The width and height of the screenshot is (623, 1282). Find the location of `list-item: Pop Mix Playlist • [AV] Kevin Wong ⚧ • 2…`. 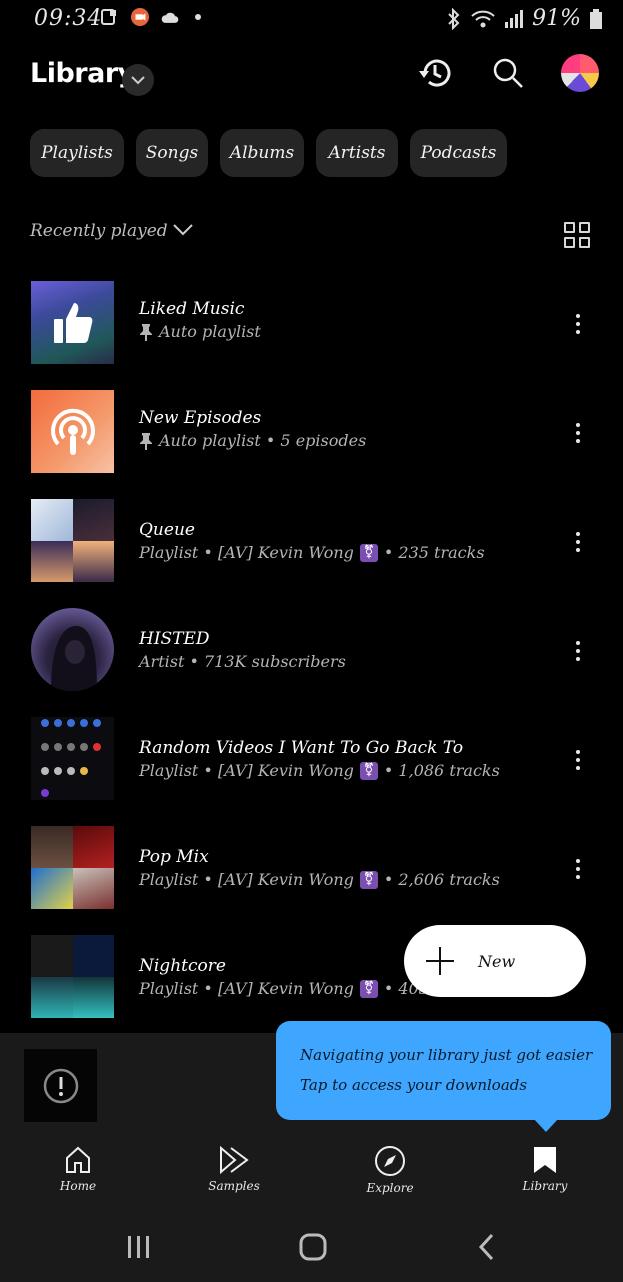

list-item: Pop Mix Playlist • [AV] Kevin Wong ⚧ • 2… is located at coordinates (311, 865).